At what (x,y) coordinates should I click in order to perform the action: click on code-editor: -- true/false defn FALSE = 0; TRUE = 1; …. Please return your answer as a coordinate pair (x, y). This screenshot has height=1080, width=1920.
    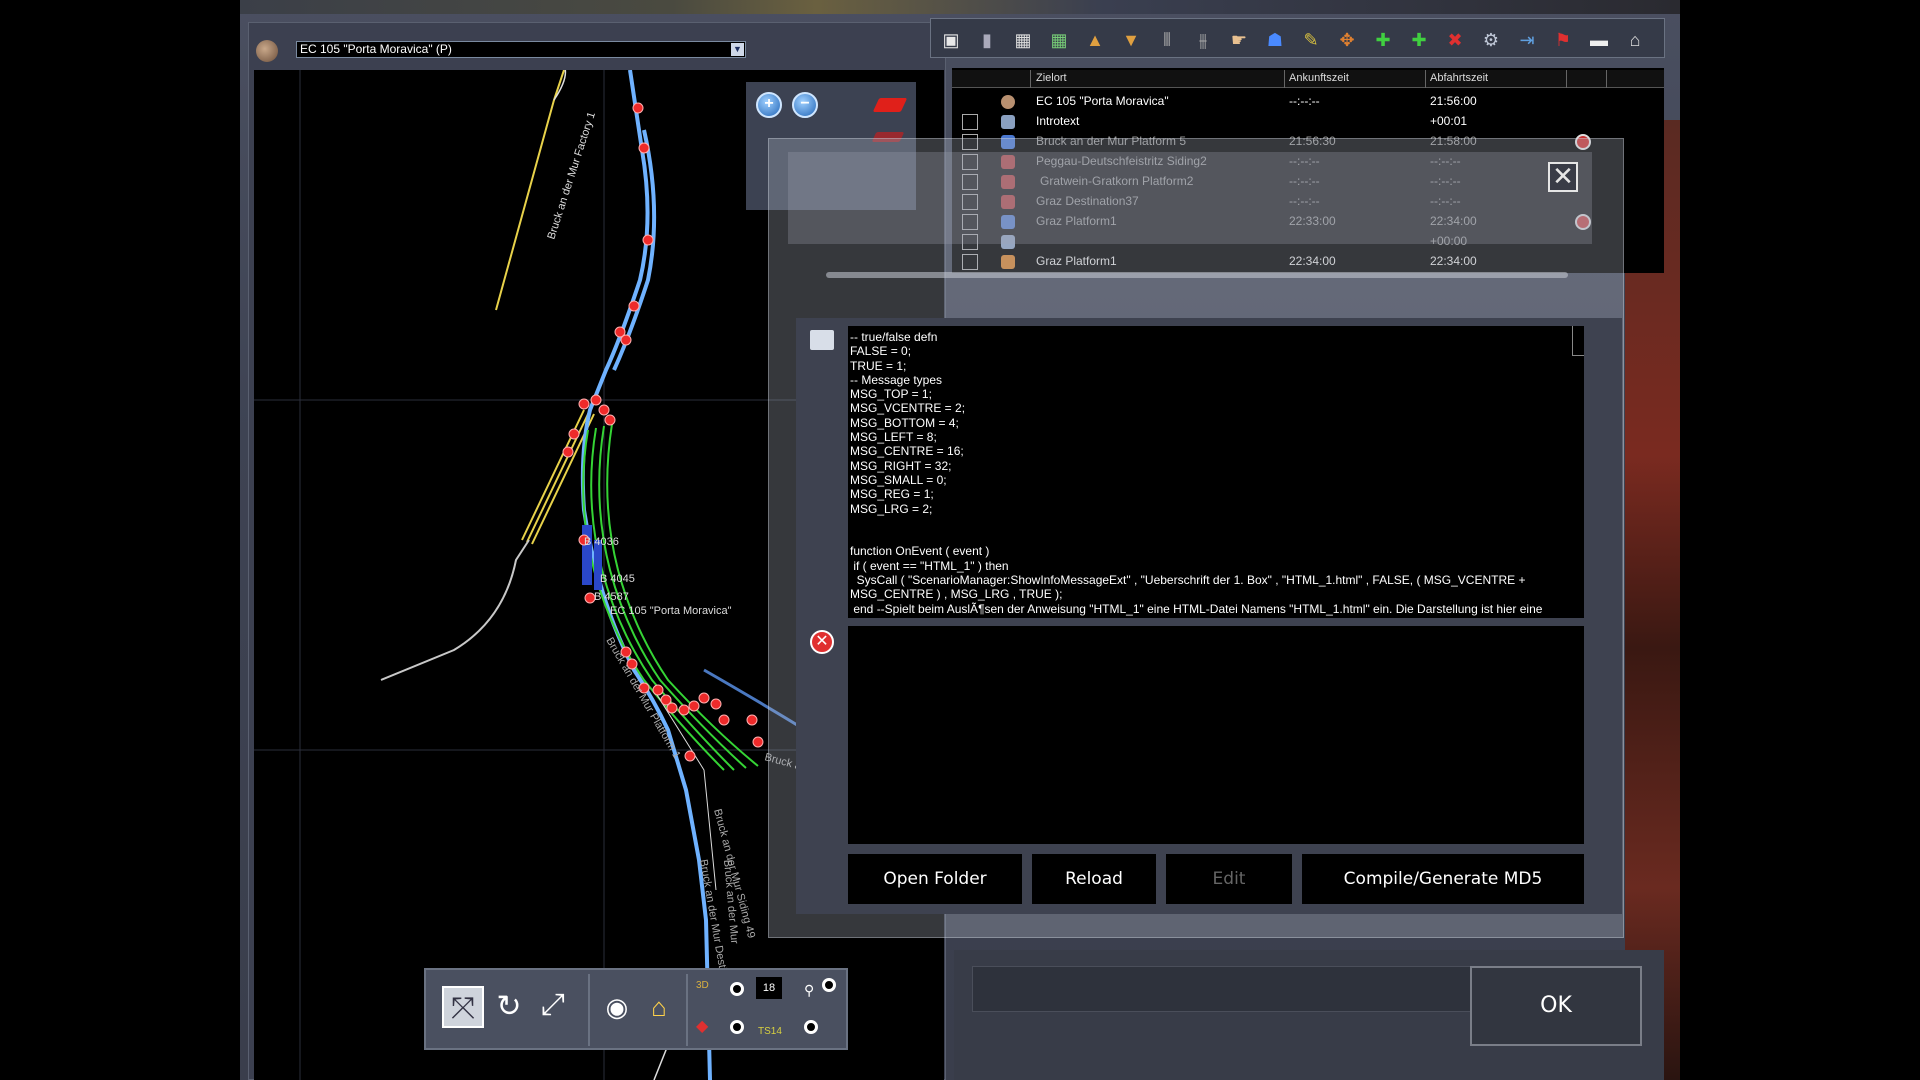
    Looking at the image, I should click on (1216, 472).